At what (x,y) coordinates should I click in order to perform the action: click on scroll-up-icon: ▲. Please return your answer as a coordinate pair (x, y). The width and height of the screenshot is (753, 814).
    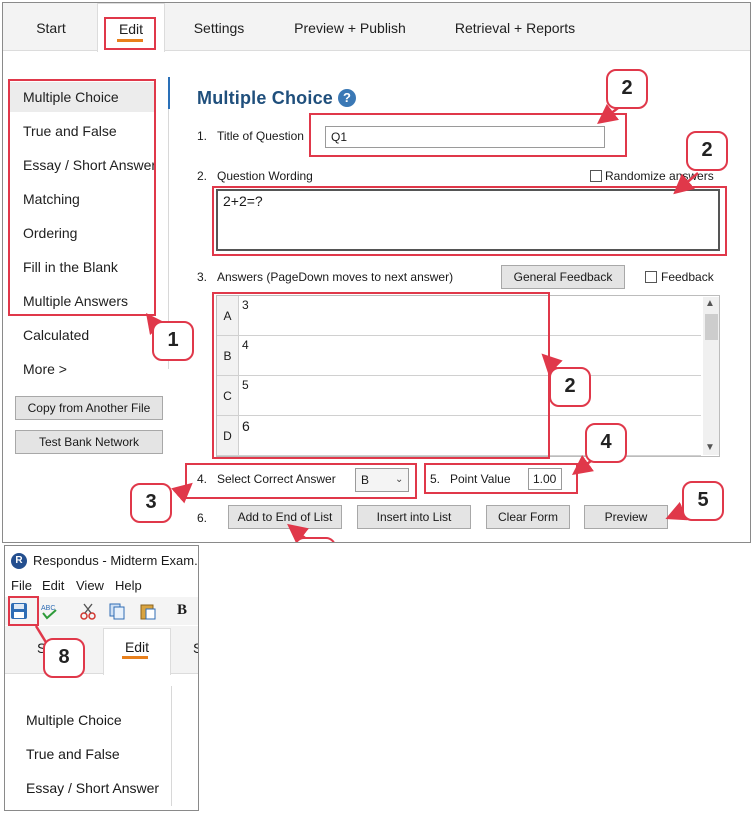
    Looking at the image, I should click on (710, 303).